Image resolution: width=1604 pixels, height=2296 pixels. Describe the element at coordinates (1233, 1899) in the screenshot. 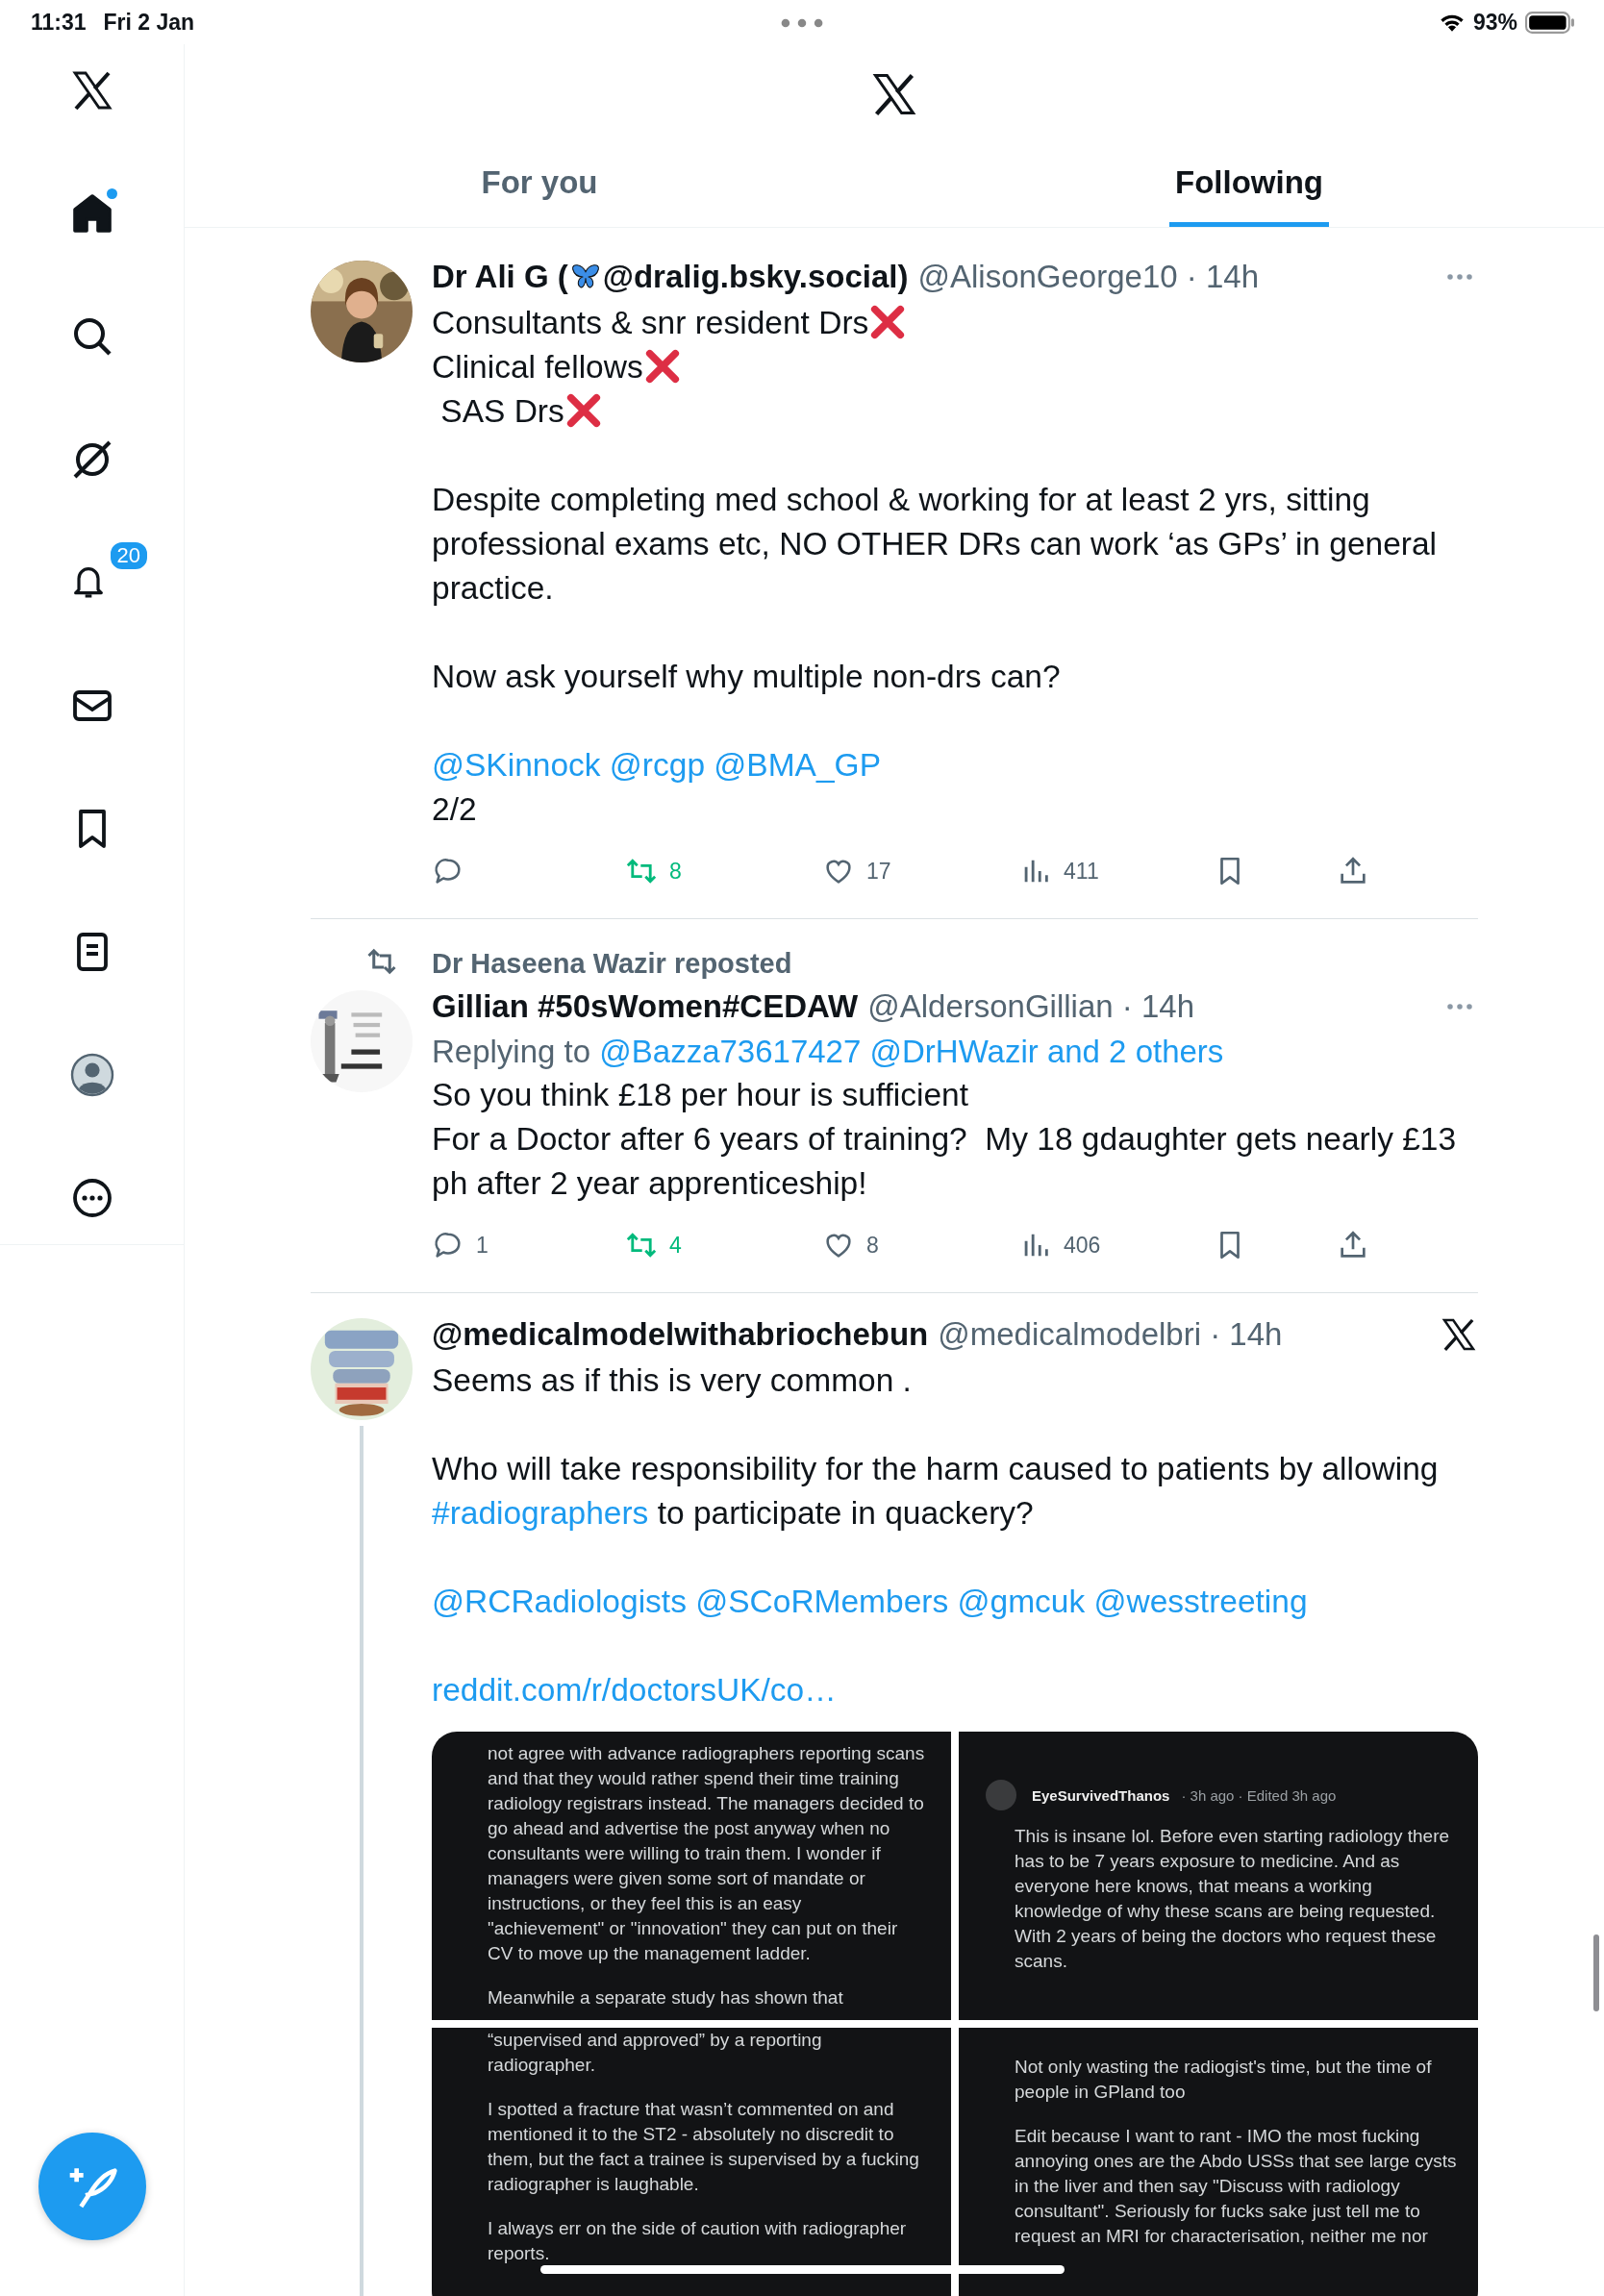

I see `screenshot-text: This is insane lol. Before even starting radiology there has to be 7 years exposure to medicine. And as everyone here knows, that means a working knowledge of why these scans are being requested. With 2 years of being the doctors who request these scans.` at that location.